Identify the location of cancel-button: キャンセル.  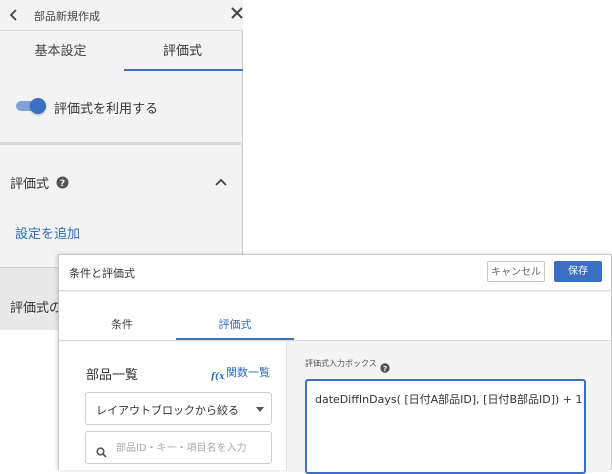
(516, 271).